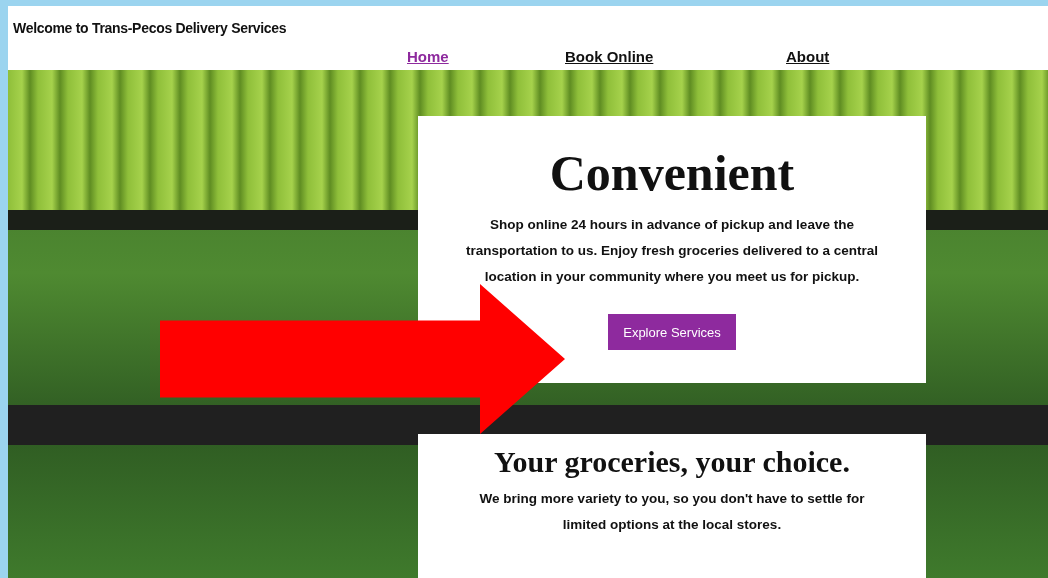 The image size is (1048, 578). I want to click on site-title: Welcome to Trans-Pecos Delivery Services, so click(150, 28).